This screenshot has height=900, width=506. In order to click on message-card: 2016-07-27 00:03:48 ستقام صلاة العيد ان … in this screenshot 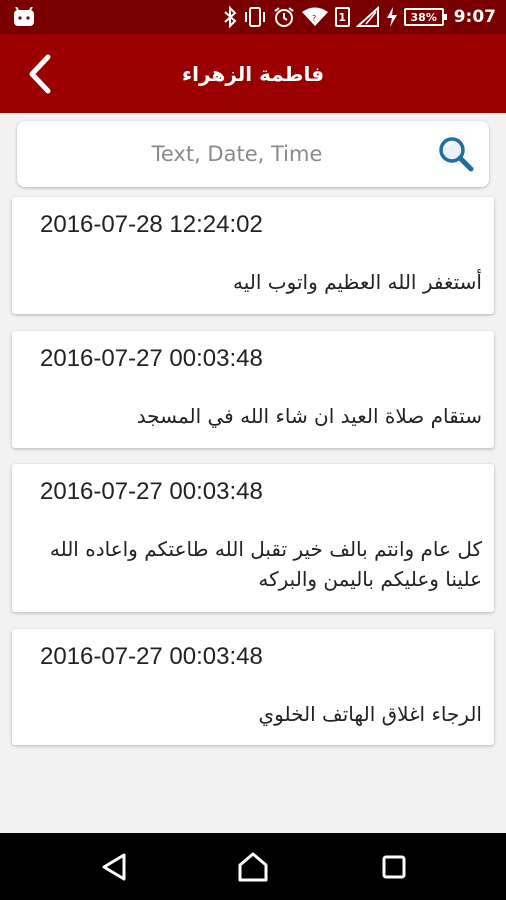, I will do `click(253, 389)`.